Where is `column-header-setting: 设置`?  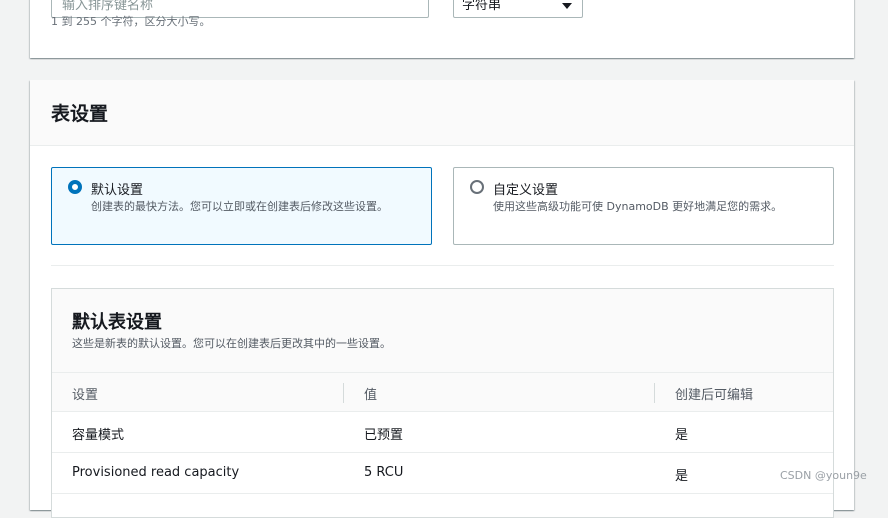 column-header-setting: 设置 is located at coordinates (85, 395).